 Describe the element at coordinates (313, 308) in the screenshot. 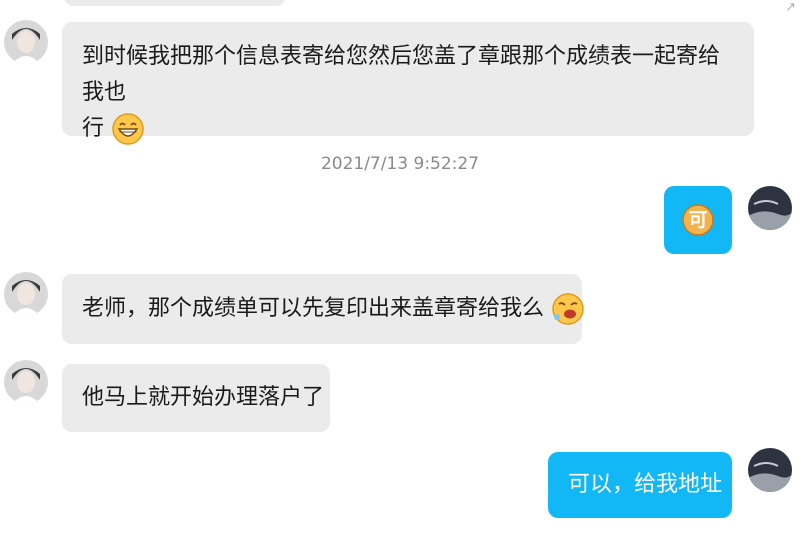

I see `message-text: 老师，那个成绩单可以先复印出来盖章寄给我么` at that location.